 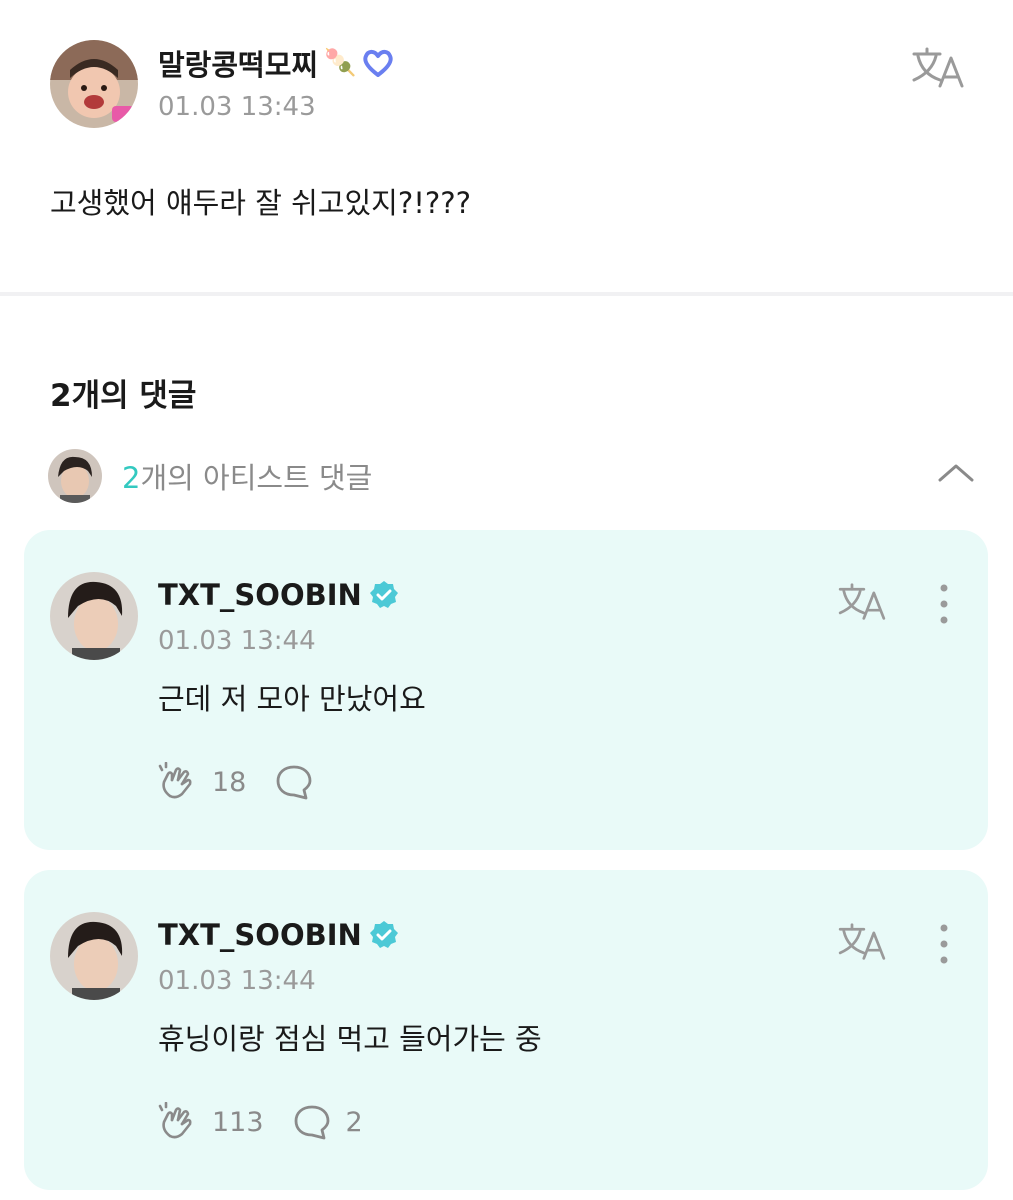 I want to click on like-count: 18, so click(x=229, y=782).